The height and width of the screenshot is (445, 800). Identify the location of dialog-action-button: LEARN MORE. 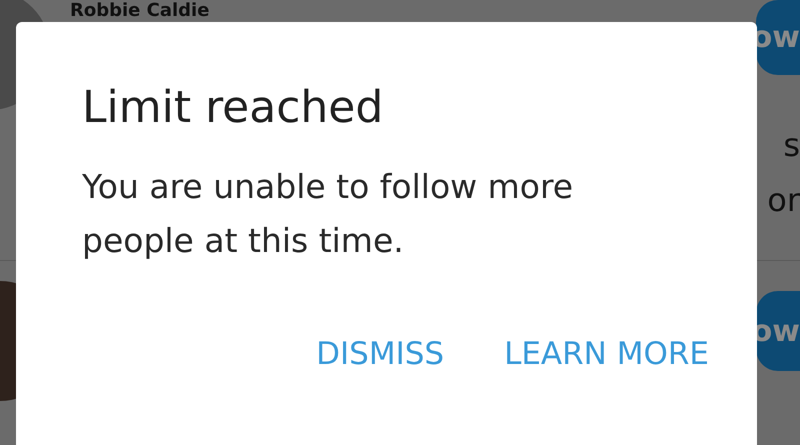
(606, 354).